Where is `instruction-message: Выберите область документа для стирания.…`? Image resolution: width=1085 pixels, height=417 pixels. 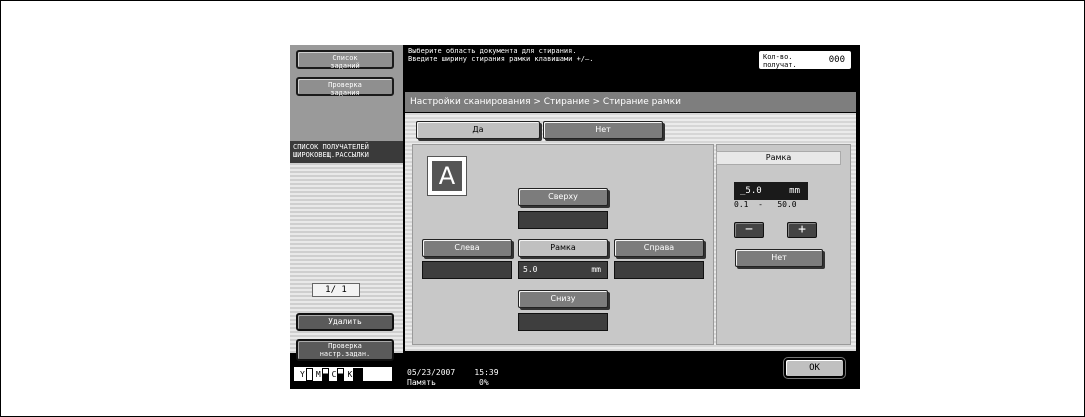
instruction-message: Выберите область документа для стирания.… is located at coordinates (501, 55).